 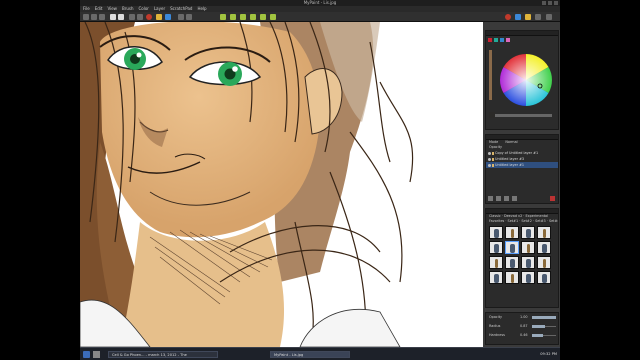 I want to click on delete-layer-icon, so click(x=552, y=198).